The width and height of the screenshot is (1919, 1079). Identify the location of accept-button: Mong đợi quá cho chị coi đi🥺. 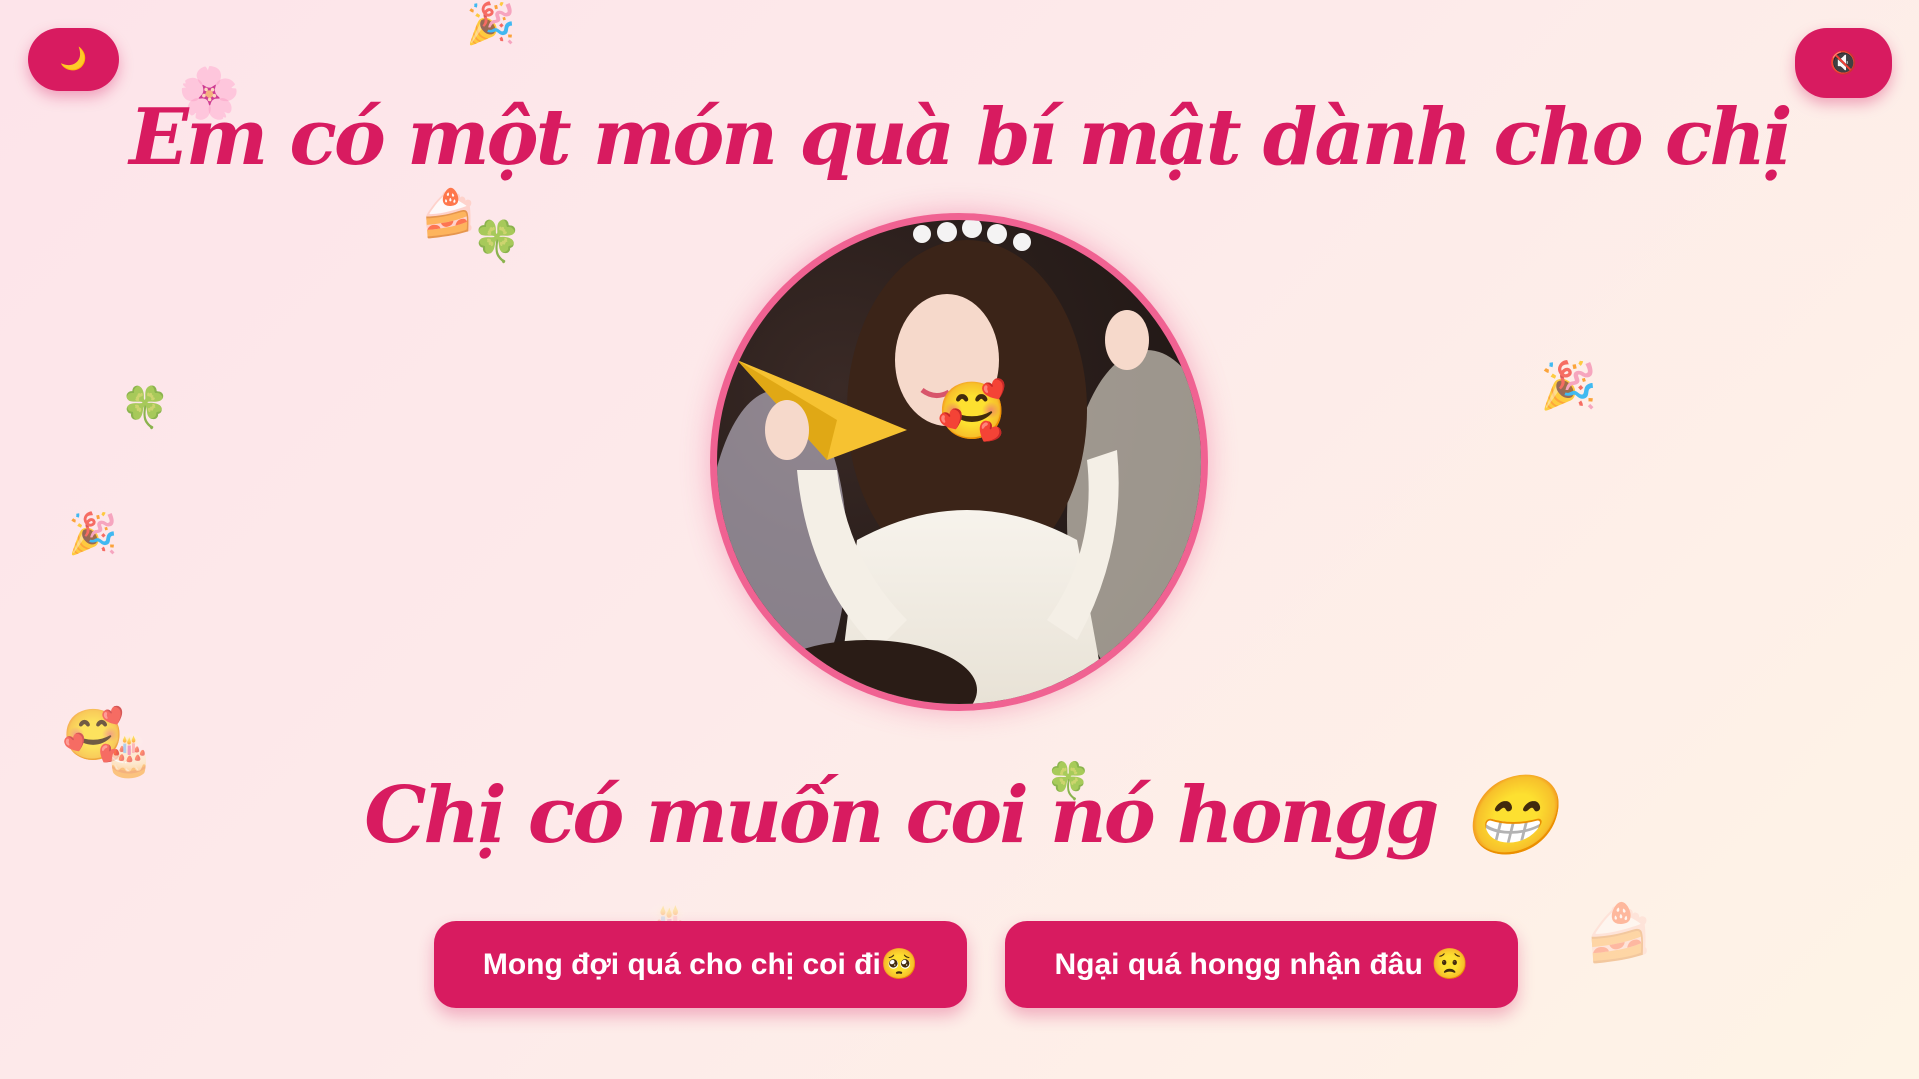
(700, 964).